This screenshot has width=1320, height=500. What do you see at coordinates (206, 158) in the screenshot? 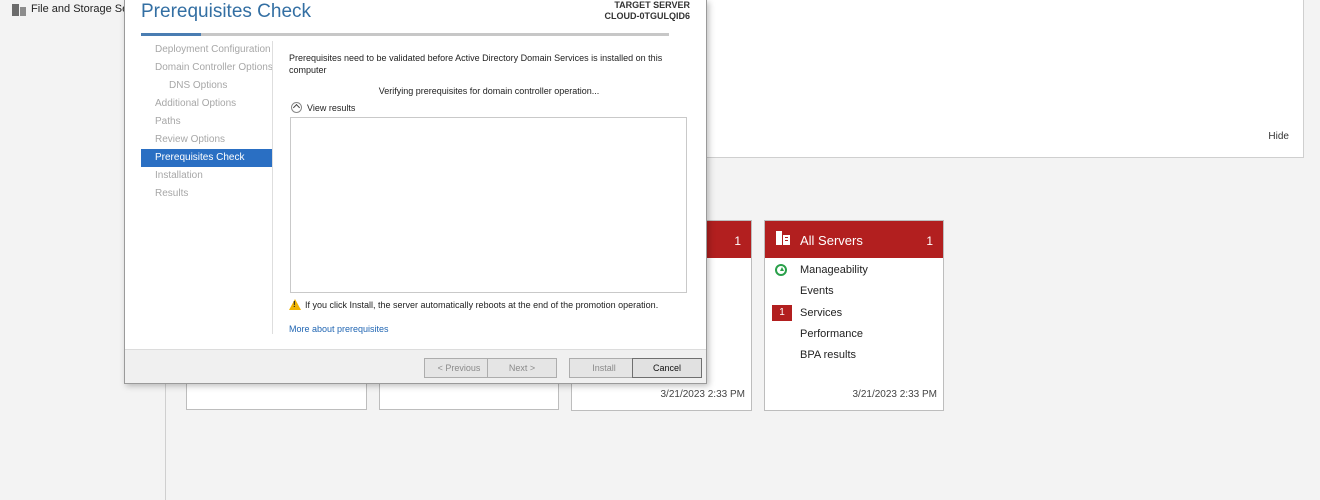
I see `nav-item-prerequisites-check: Prerequisites Check` at bounding box center [206, 158].